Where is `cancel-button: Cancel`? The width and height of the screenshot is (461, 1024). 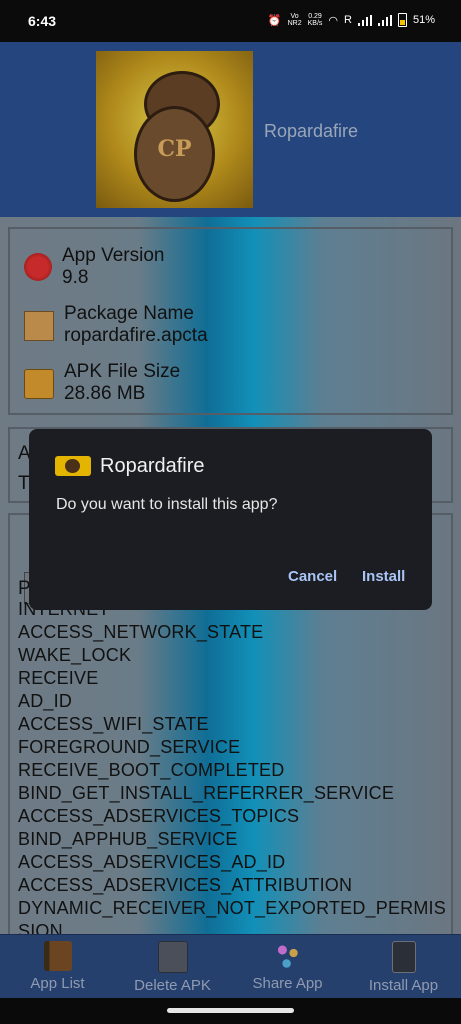 cancel-button: Cancel is located at coordinates (312, 576).